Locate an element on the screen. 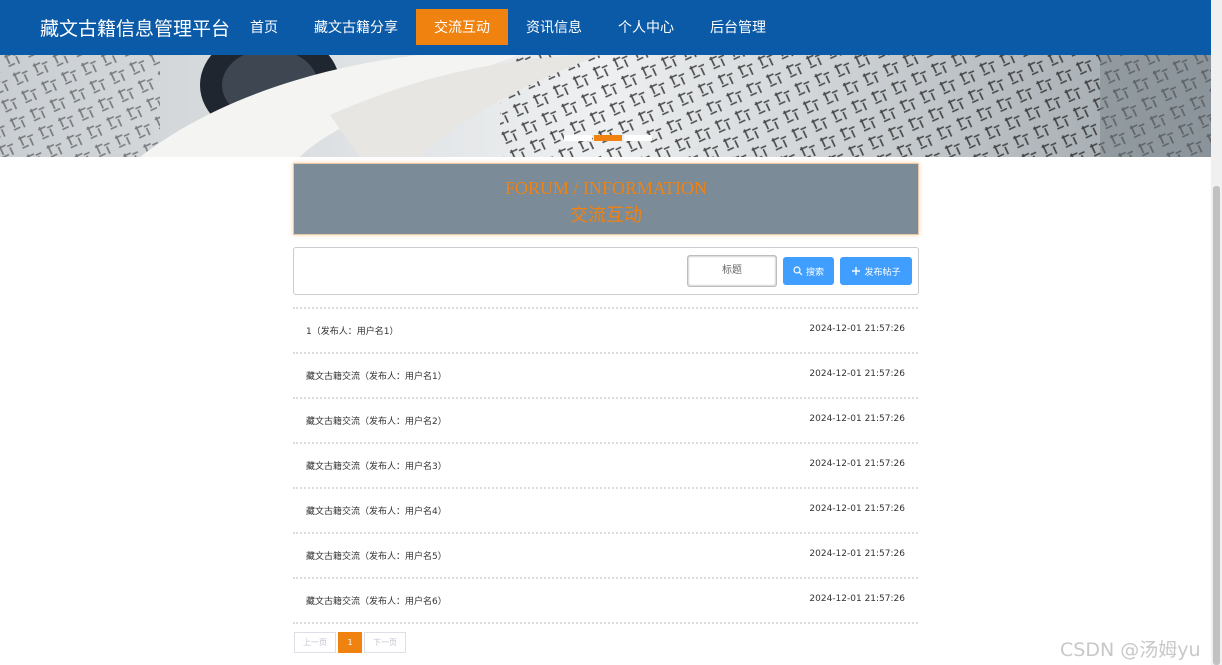 The width and height of the screenshot is (1222, 665). prev-page-button: 上一页 is located at coordinates (315, 642).